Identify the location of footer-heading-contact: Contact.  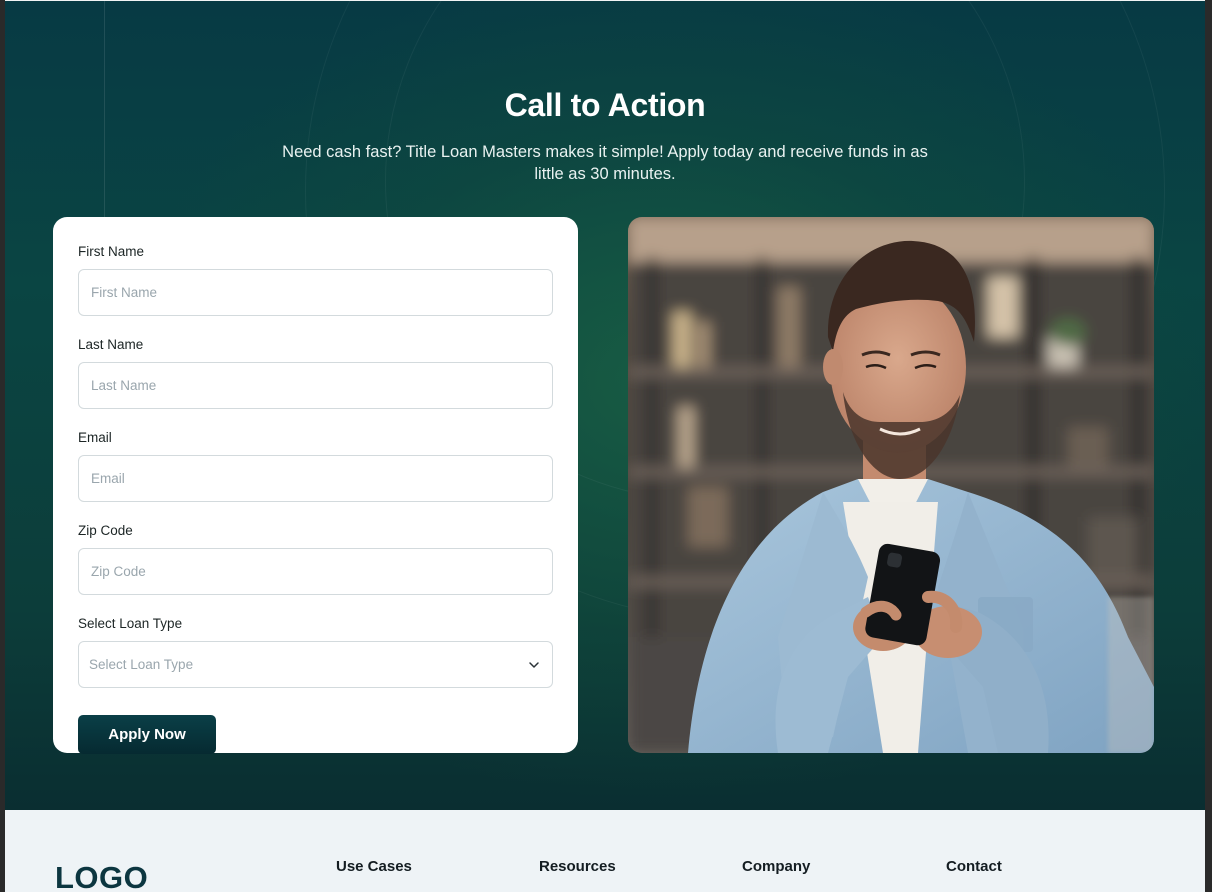
(974, 866).